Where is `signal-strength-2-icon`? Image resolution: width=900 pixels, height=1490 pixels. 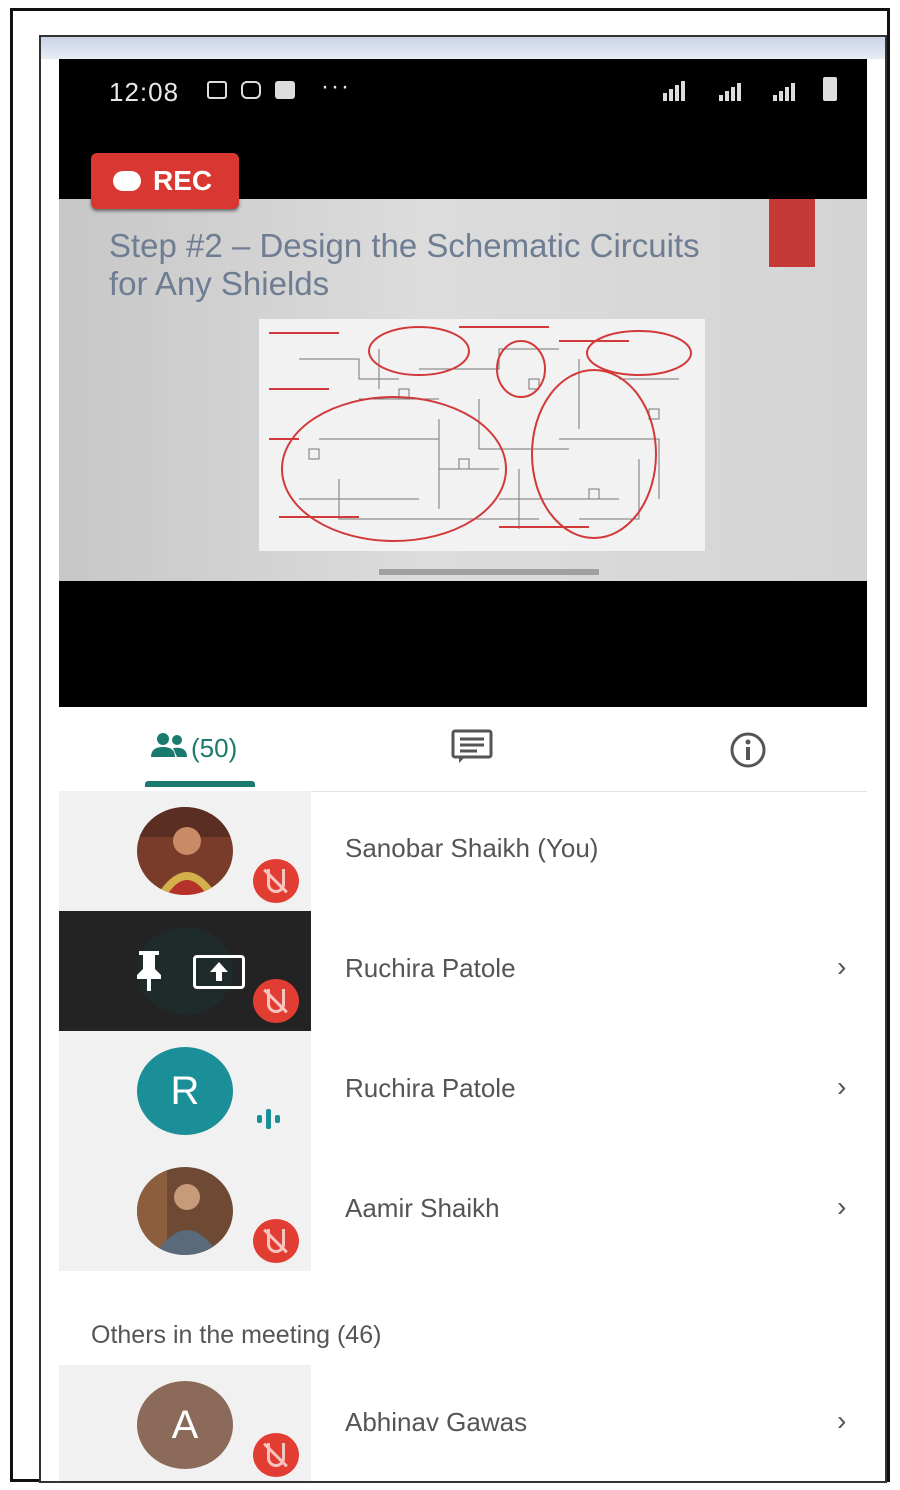 signal-strength-2-icon is located at coordinates (784, 90).